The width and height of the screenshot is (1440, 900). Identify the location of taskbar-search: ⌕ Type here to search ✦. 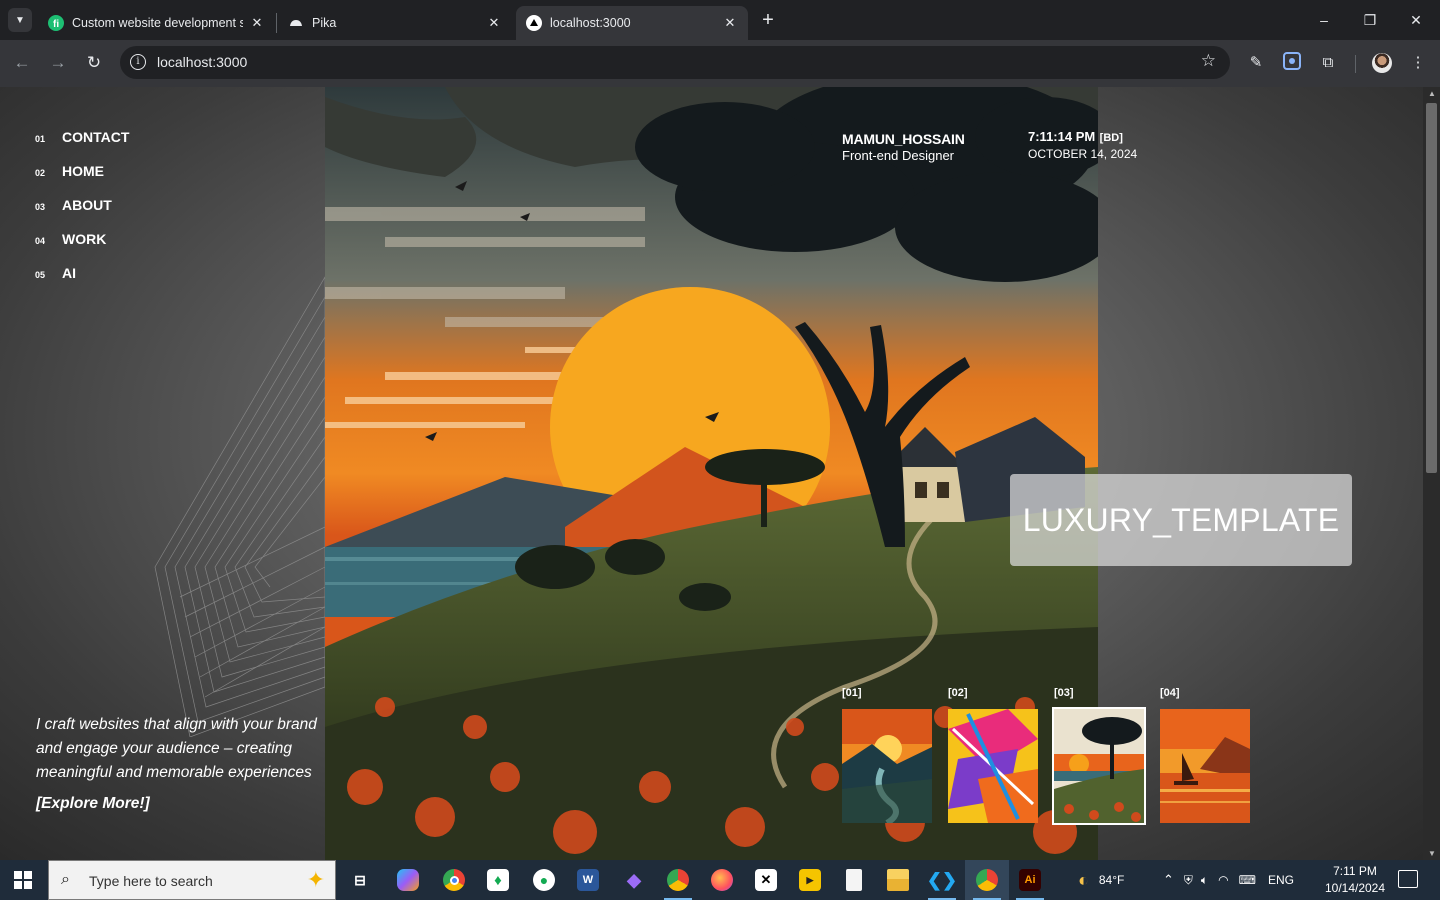
(192, 880).